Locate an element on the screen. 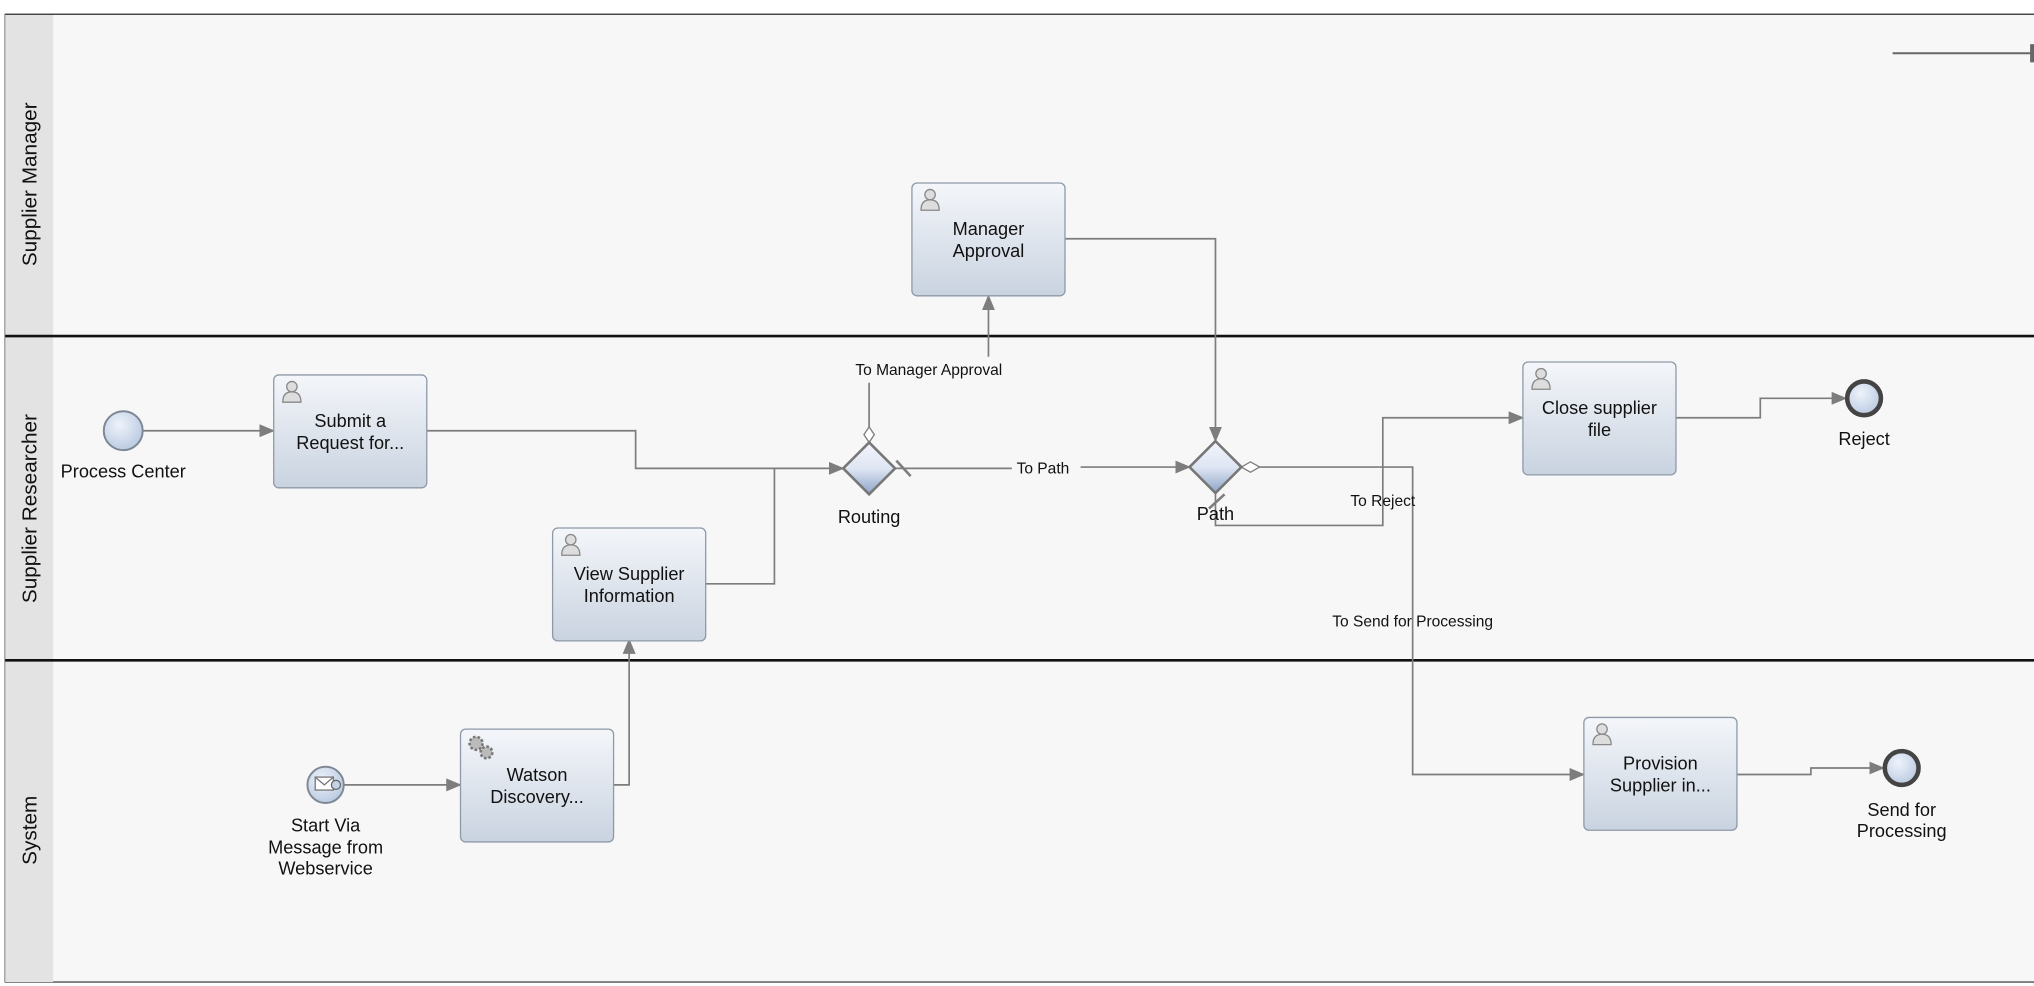 This screenshot has height=986, width=2034. lane-supplier-researcher: Supplier Researcher is located at coordinates (29, 508).